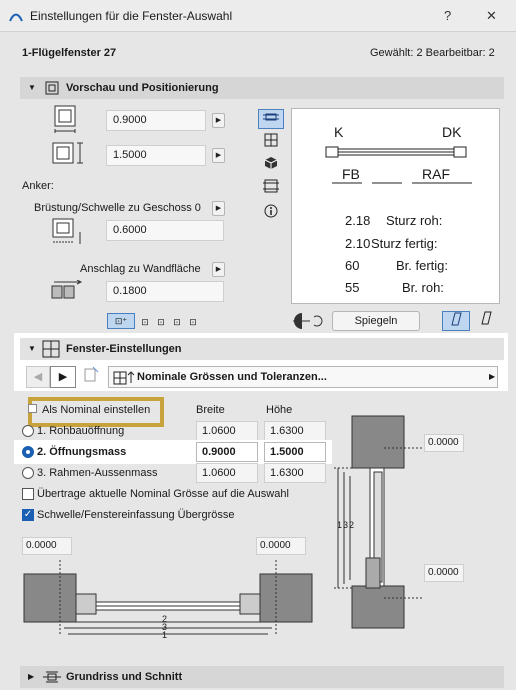 This screenshot has width=516, height=690. What do you see at coordinates (165, 291) in the screenshot?
I see `reveal-input: 0.1800` at bounding box center [165, 291].